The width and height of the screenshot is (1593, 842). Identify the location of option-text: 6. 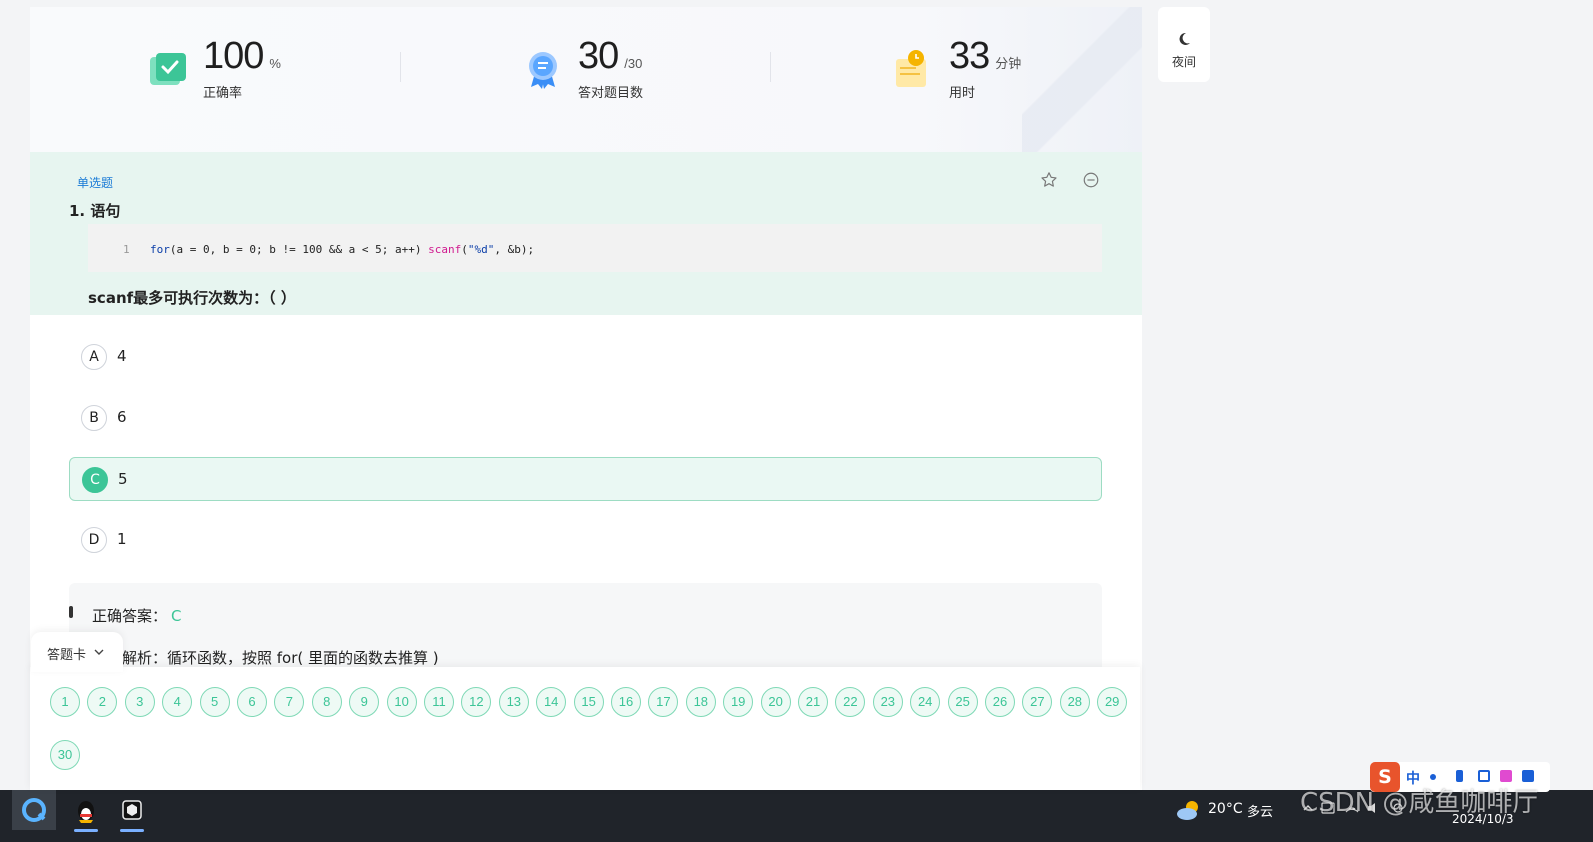
(122, 417).